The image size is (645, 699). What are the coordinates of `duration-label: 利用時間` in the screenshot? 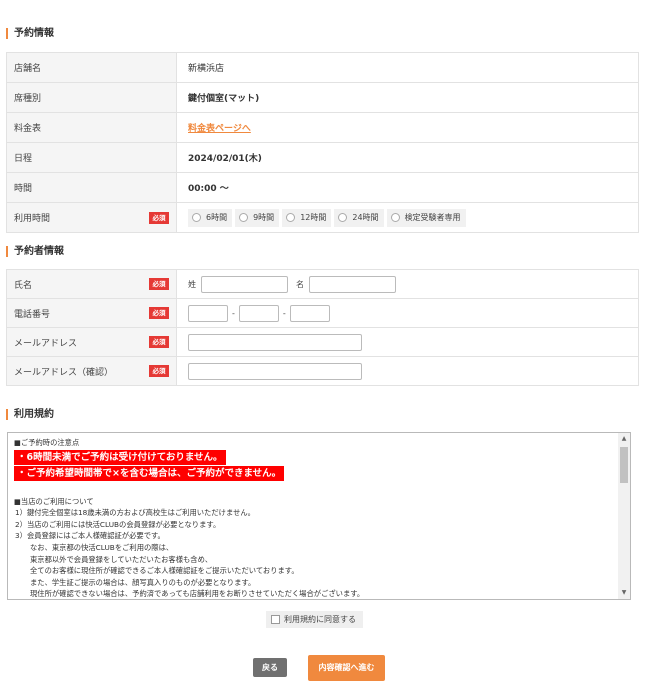 It's located at (32, 219).